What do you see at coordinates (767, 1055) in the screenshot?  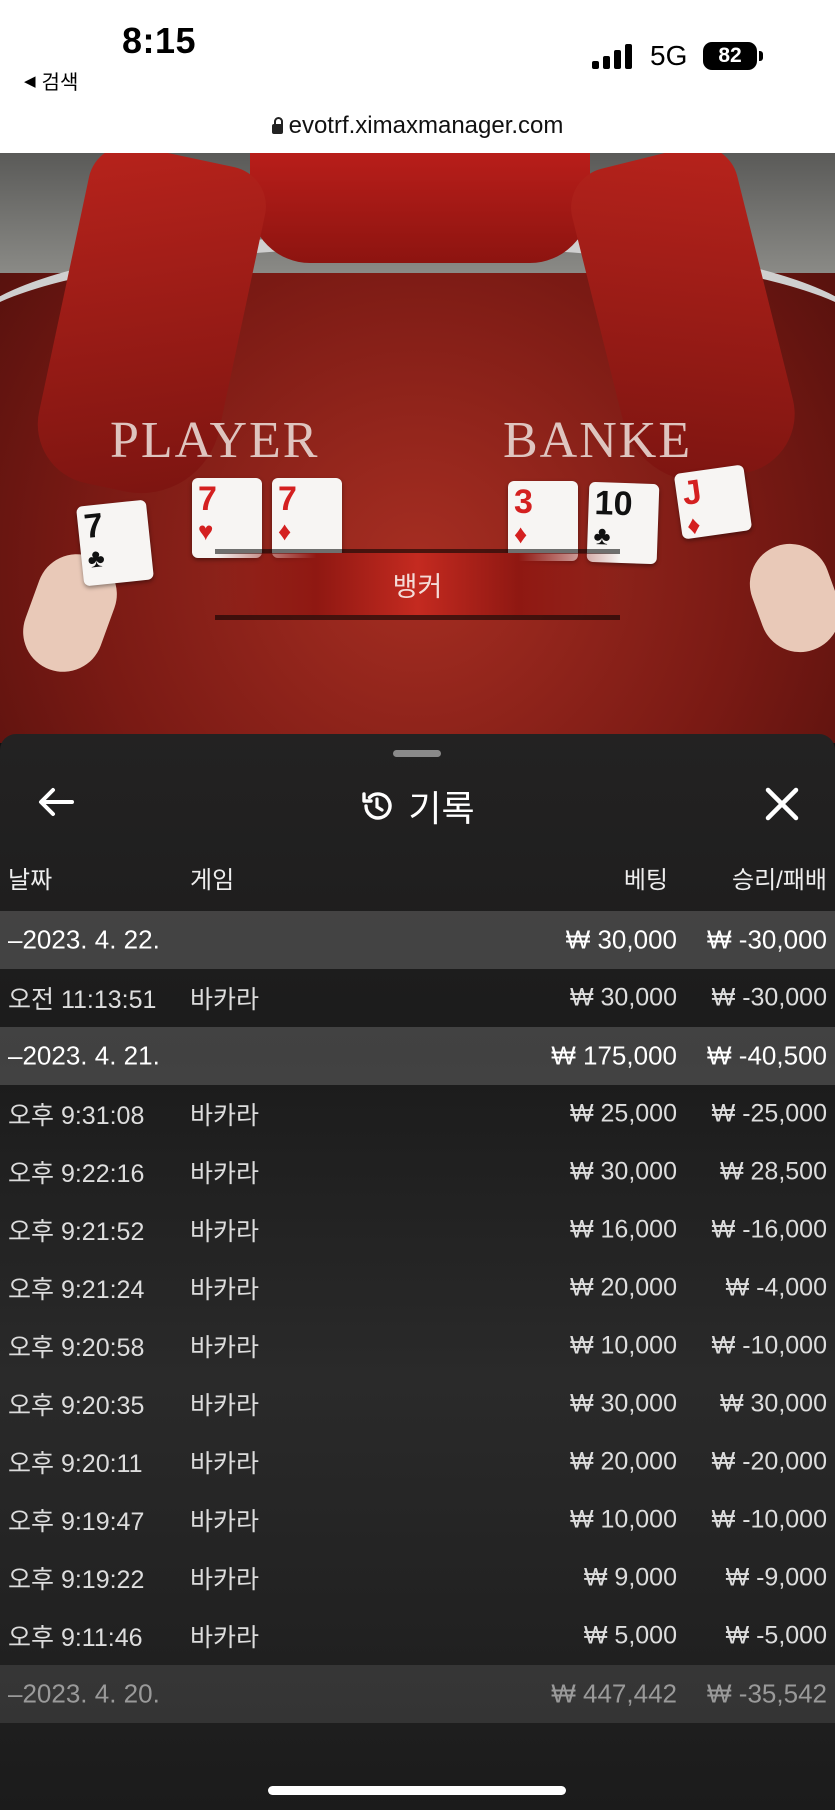 I see `row-winloss: ₩ -40,500` at bounding box center [767, 1055].